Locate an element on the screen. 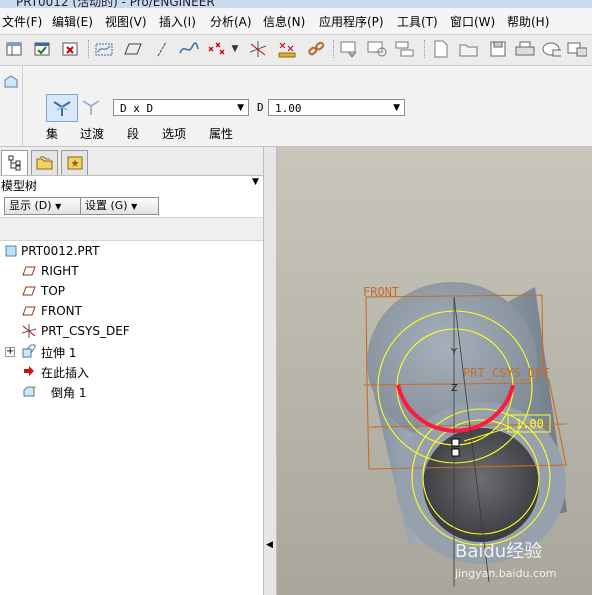  menu-info: 信息(N) is located at coordinates (284, 21).